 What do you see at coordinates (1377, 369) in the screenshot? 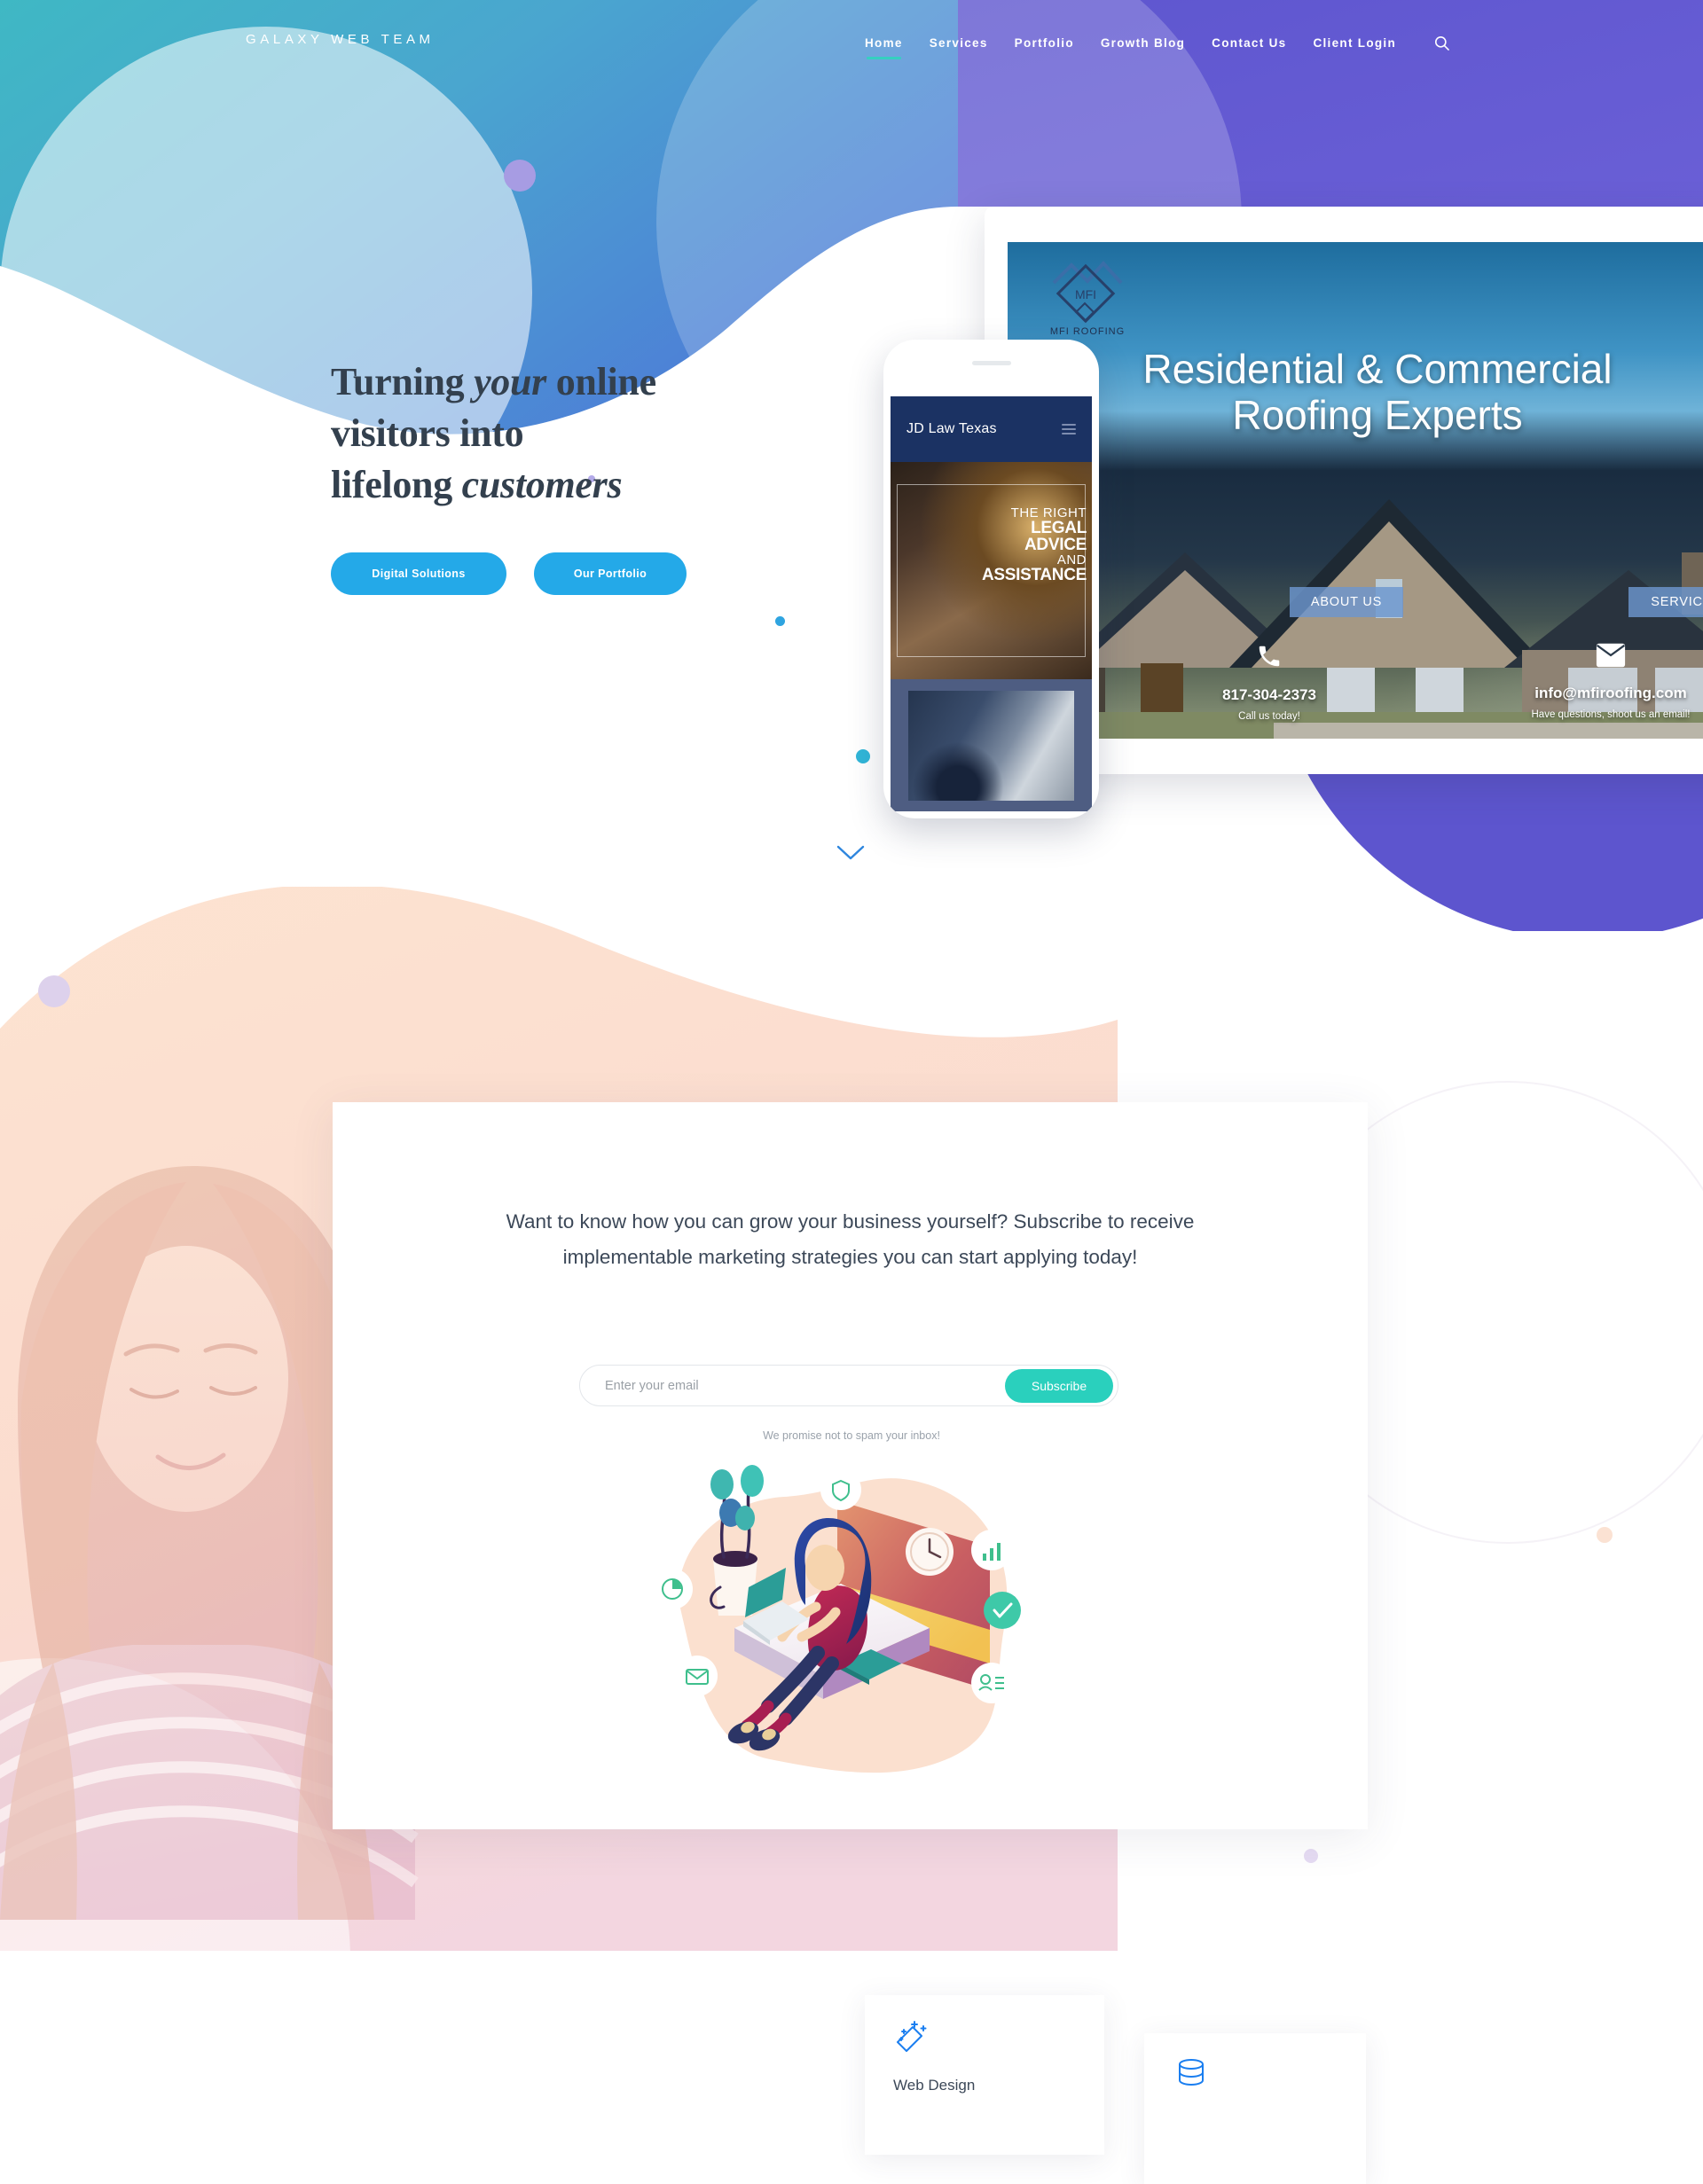
I see `roofing-headline-line-1: Residential & Commercial` at bounding box center [1377, 369].